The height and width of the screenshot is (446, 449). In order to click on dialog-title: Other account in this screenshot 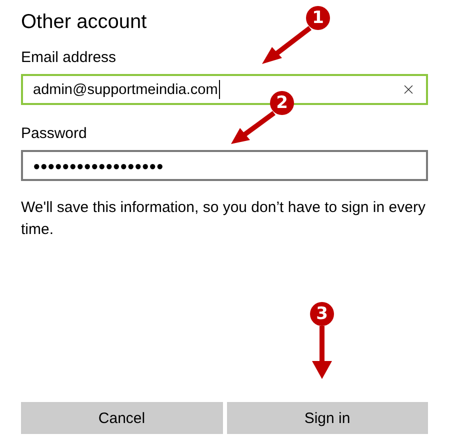, I will do `click(84, 22)`.